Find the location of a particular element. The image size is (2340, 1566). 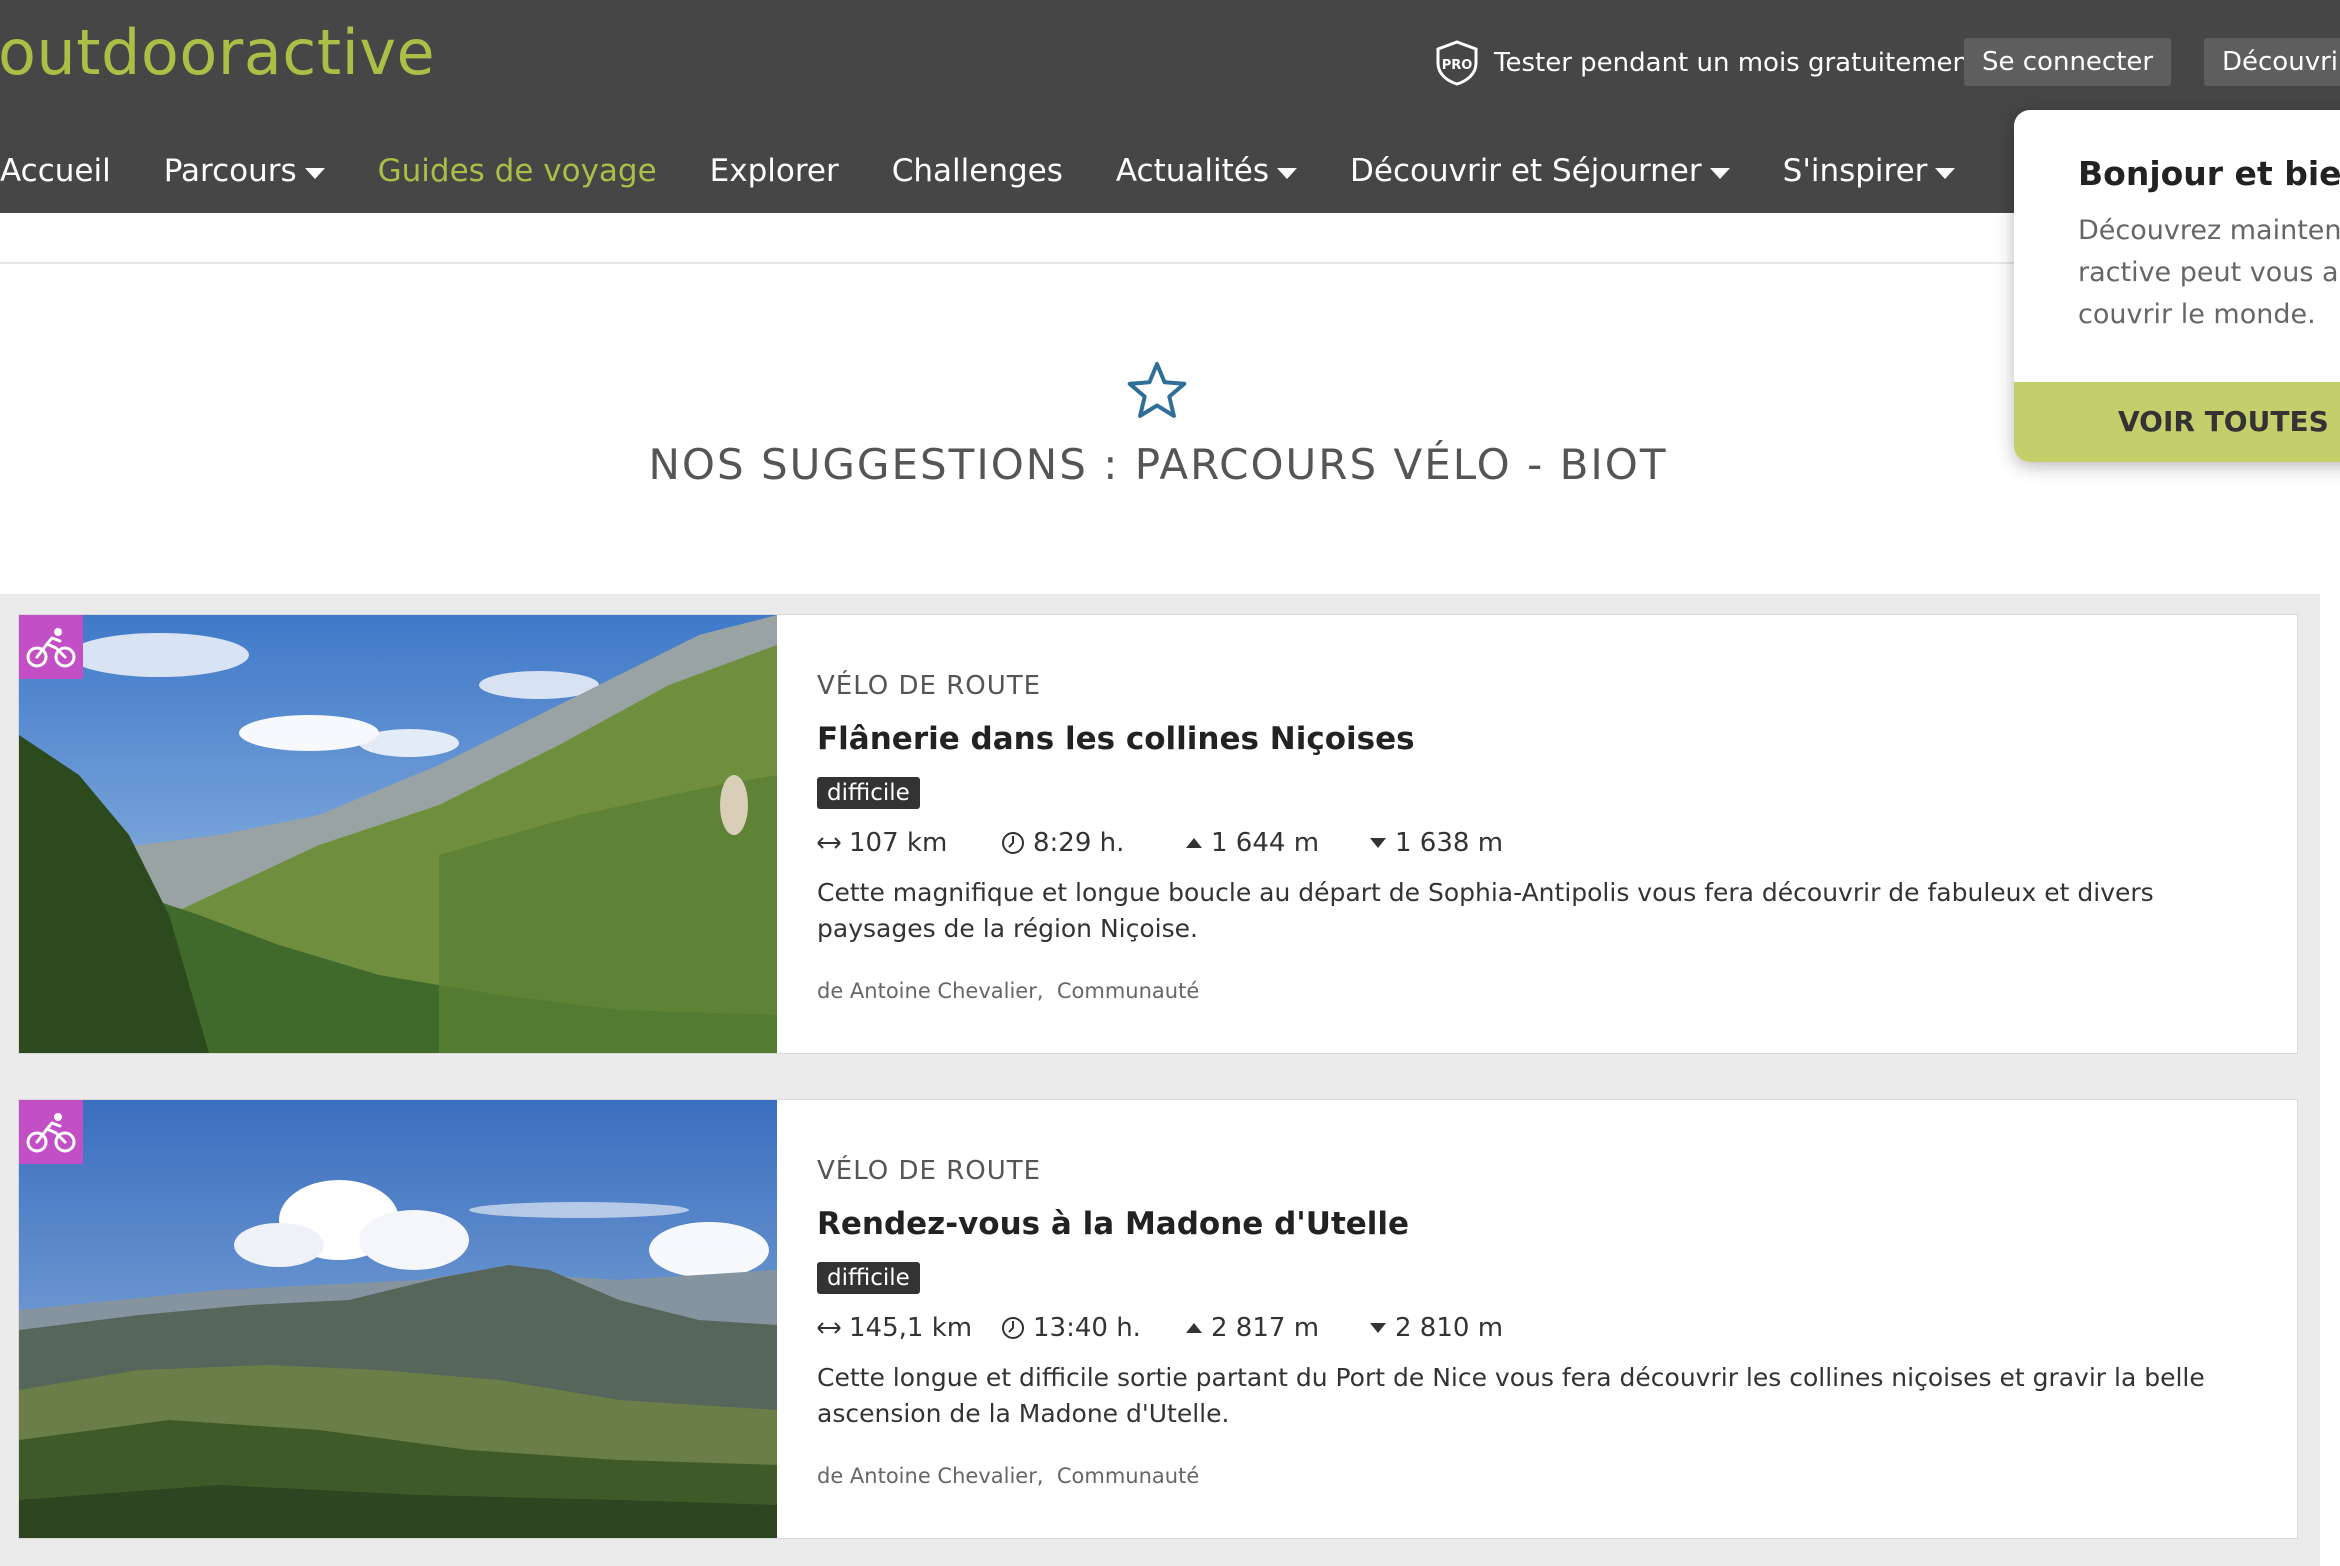

nav-item-accueil: Accueil is located at coordinates (55, 171).